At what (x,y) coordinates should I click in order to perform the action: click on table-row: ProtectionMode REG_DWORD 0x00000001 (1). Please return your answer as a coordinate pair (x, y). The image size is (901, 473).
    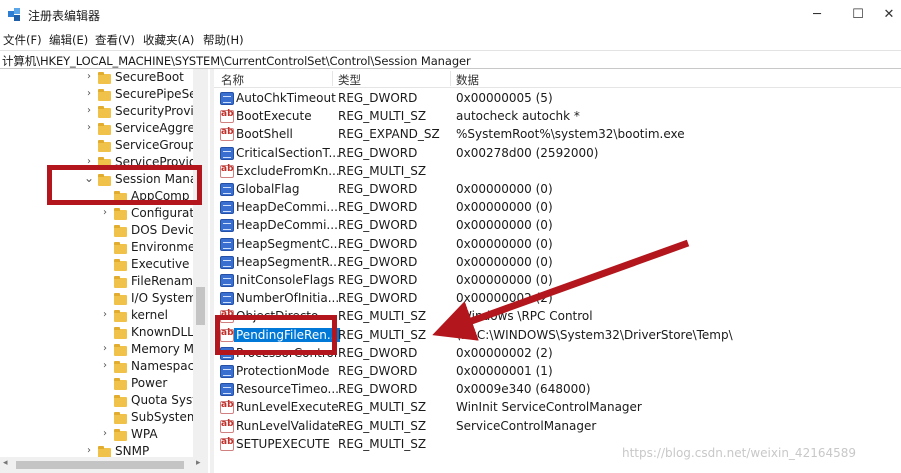
    Looking at the image, I should click on (557, 372).